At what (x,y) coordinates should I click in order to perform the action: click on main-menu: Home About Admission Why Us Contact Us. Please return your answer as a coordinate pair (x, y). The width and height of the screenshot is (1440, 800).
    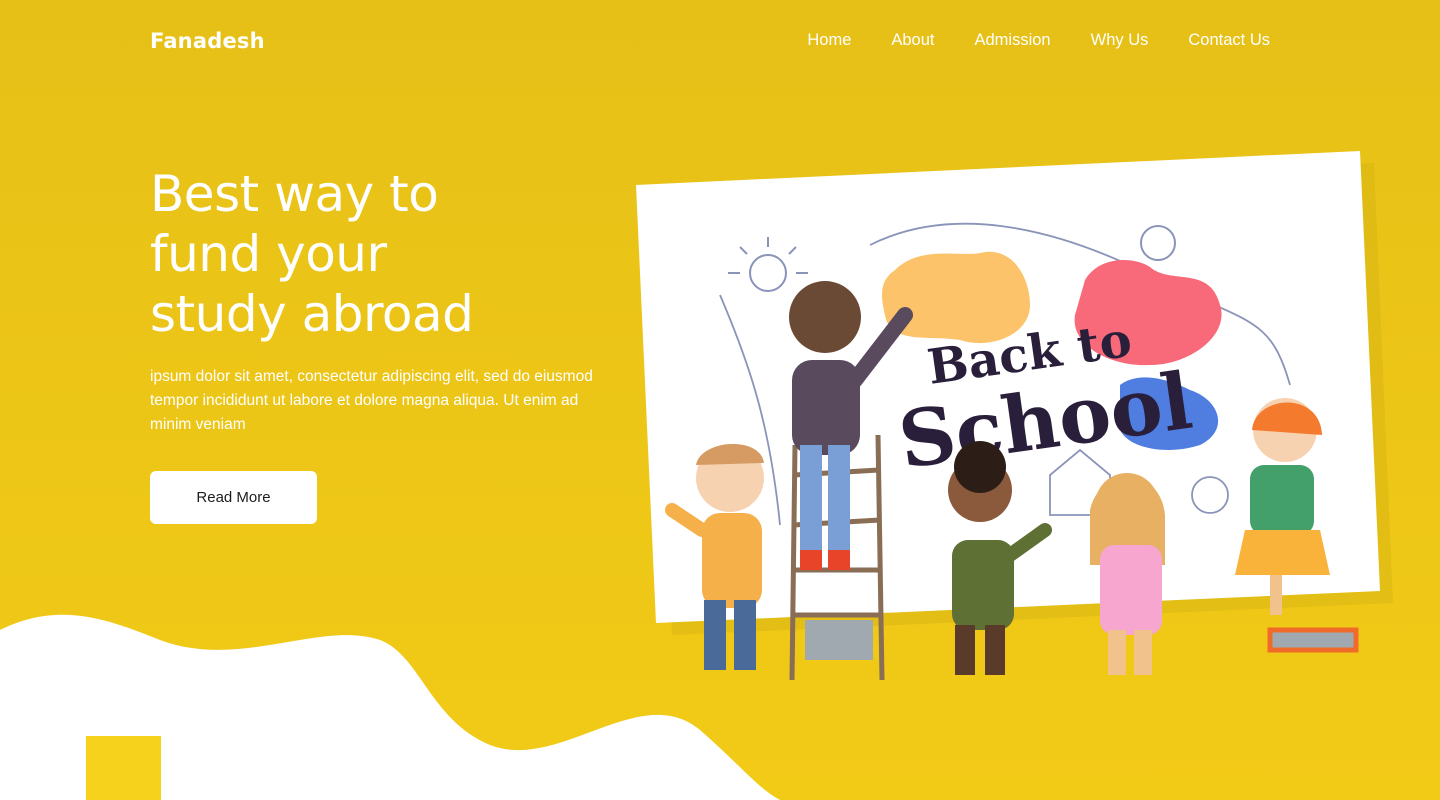
    Looking at the image, I should click on (1038, 40).